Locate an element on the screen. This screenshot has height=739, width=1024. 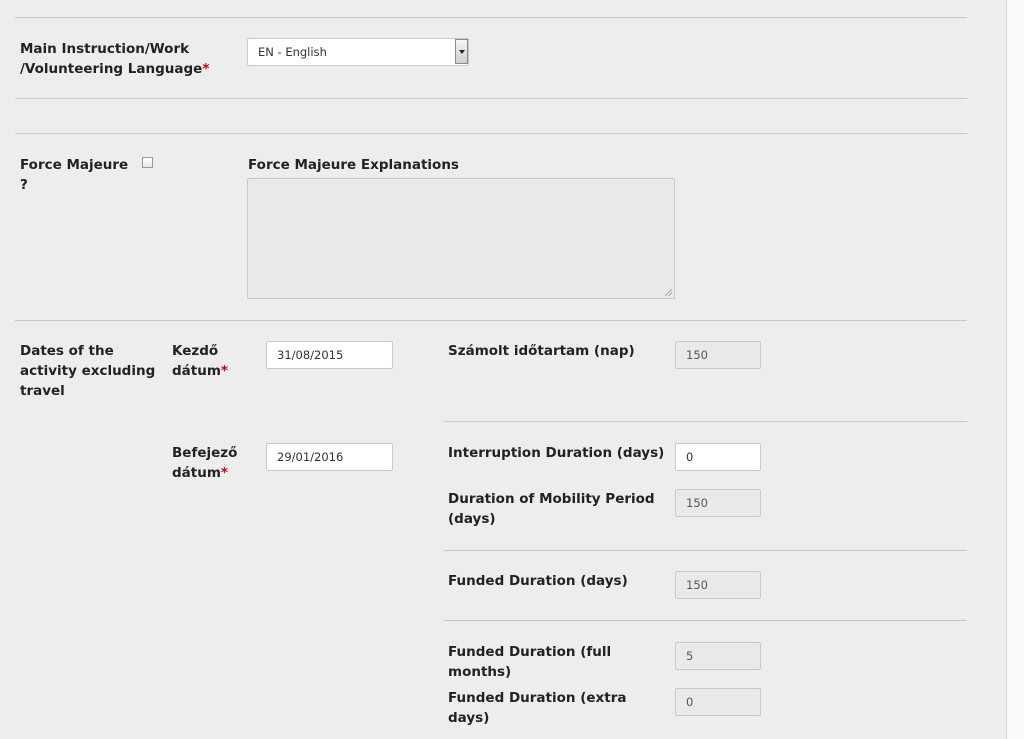
dates-section-label: Dates of the activity excluding travel is located at coordinates (88, 371).